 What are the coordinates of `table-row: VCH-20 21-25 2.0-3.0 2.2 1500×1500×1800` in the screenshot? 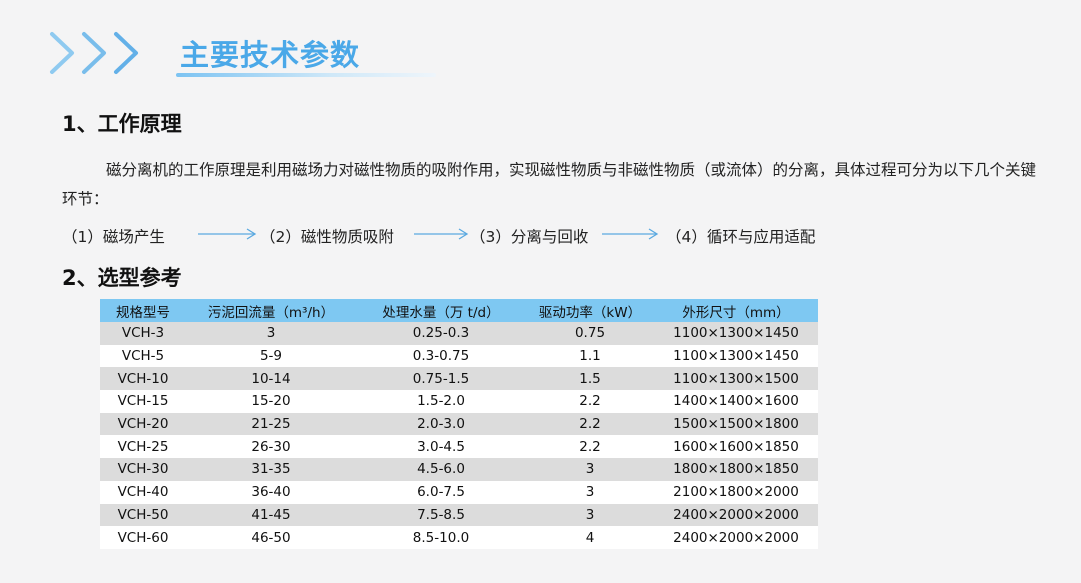 It's located at (459, 424).